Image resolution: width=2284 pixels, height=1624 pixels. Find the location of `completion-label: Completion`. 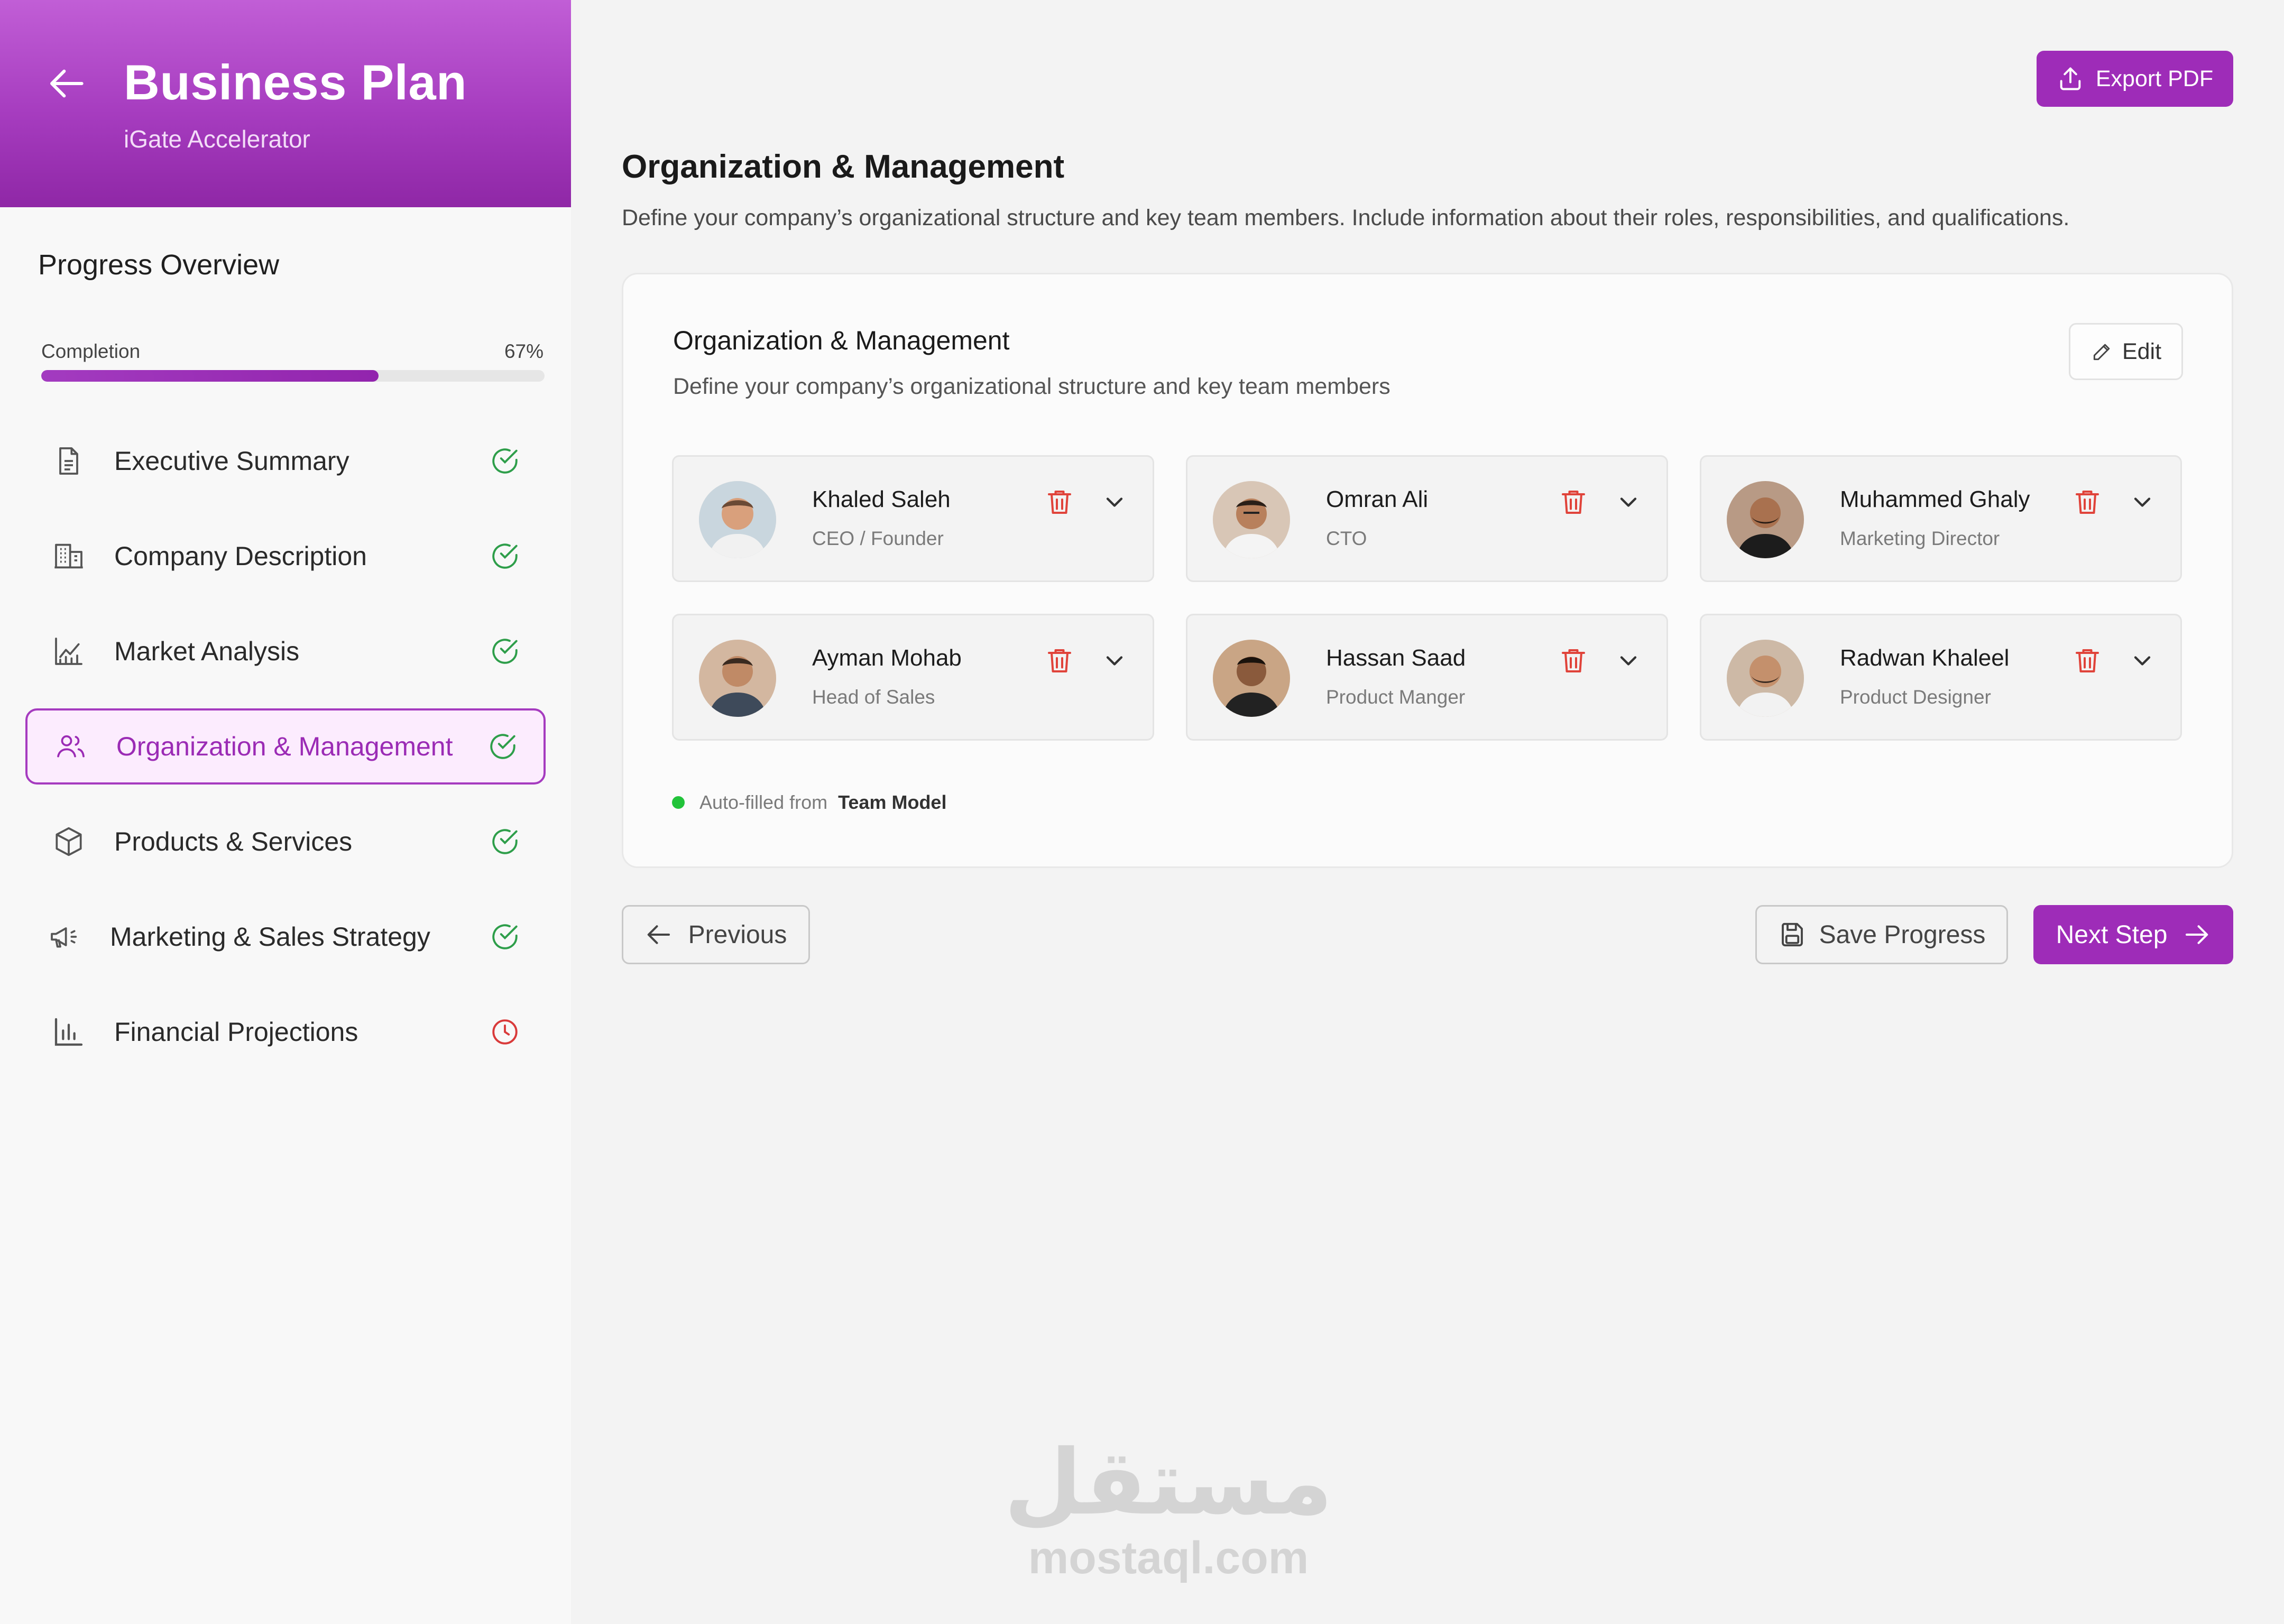

completion-label: Completion is located at coordinates (91, 351).